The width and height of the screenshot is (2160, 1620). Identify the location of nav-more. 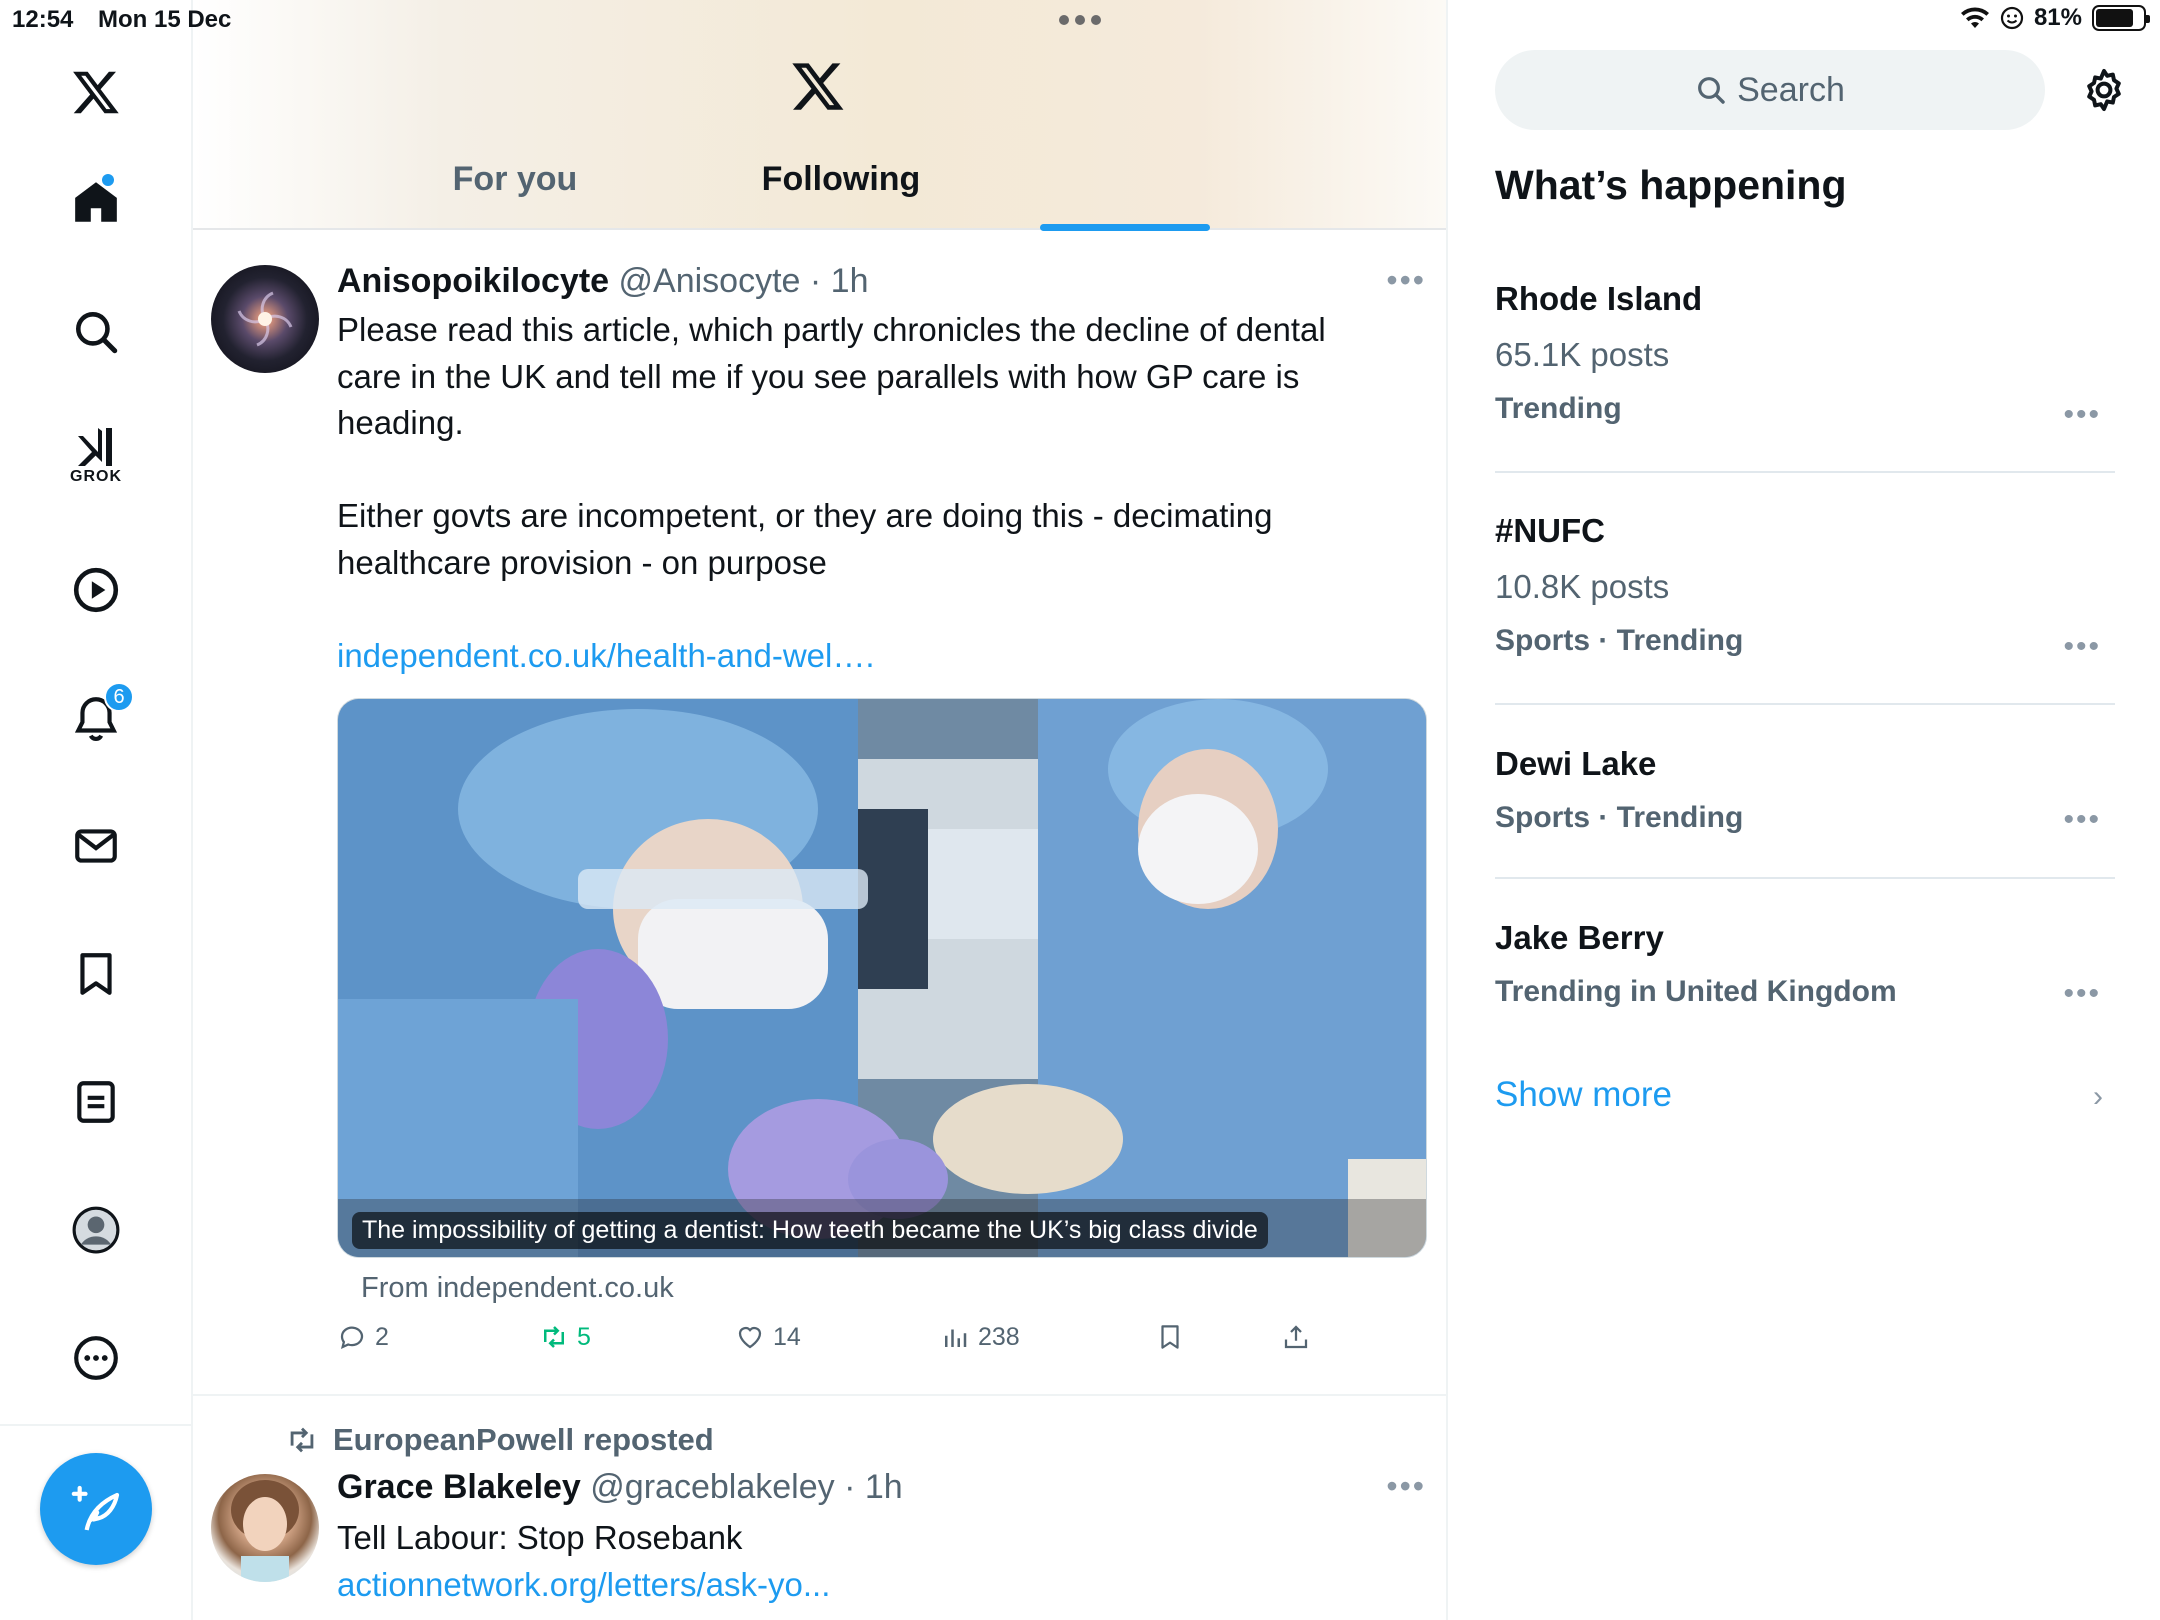
(96, 1358).